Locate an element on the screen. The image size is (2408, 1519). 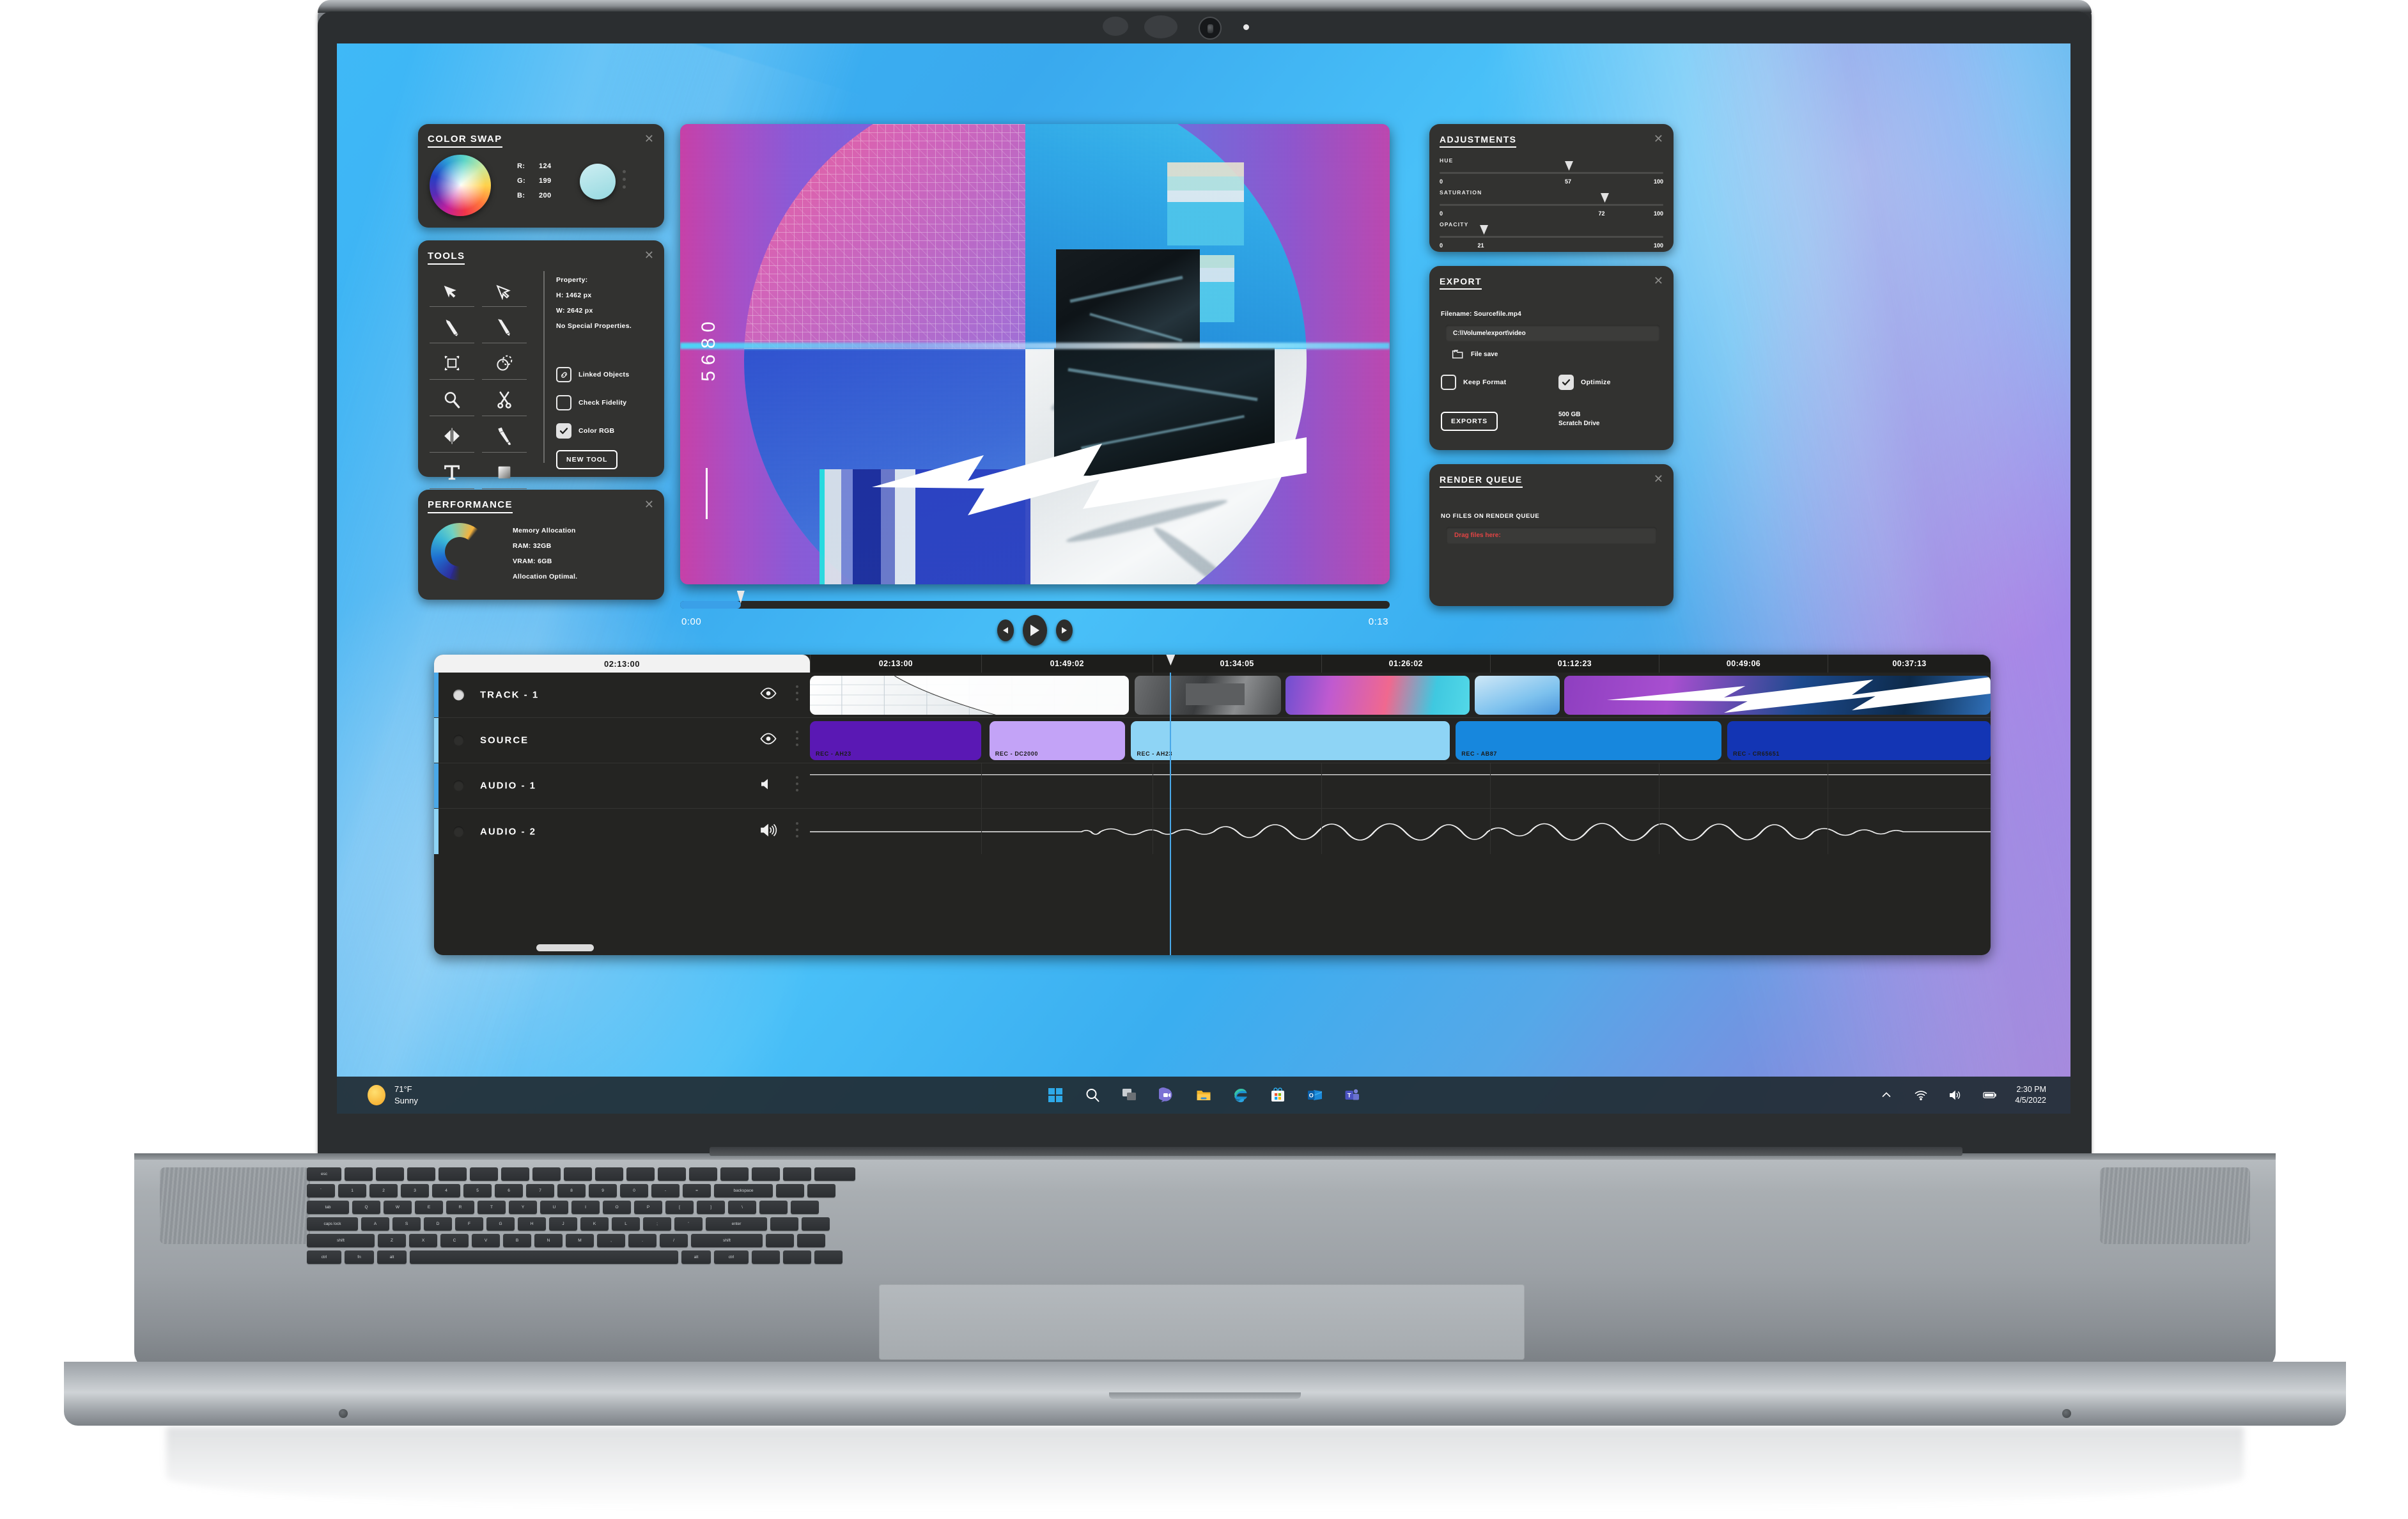
wifi-icon is located at coordinates (1921, 1095).